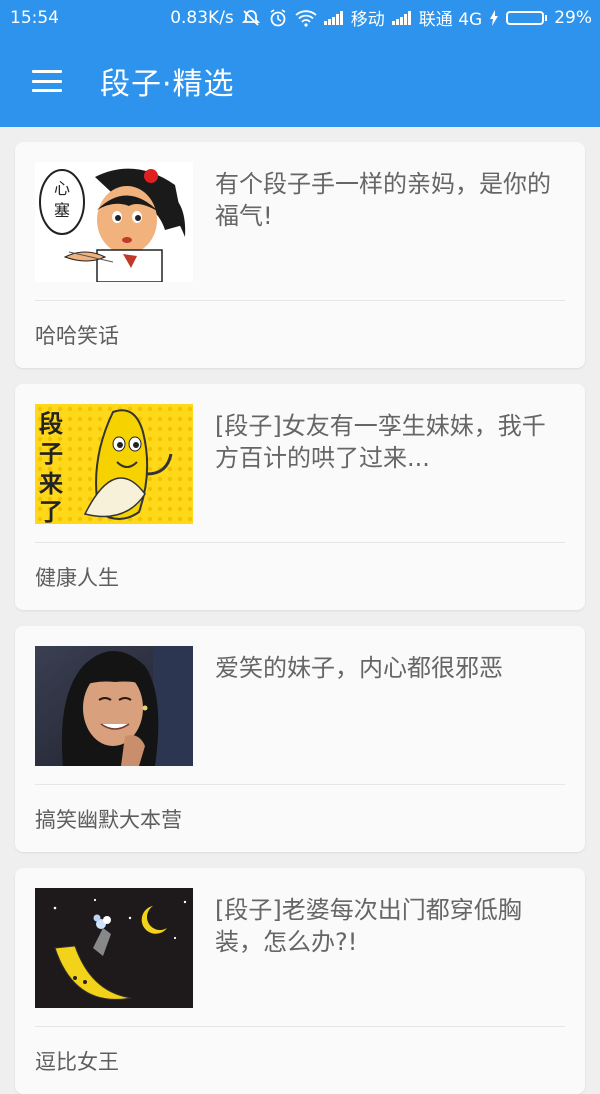  Describe the element at coordinates (390, 668) in the screenshot. I see `card-title: 爱笑的妹子，内心都很邪恶` at that location.